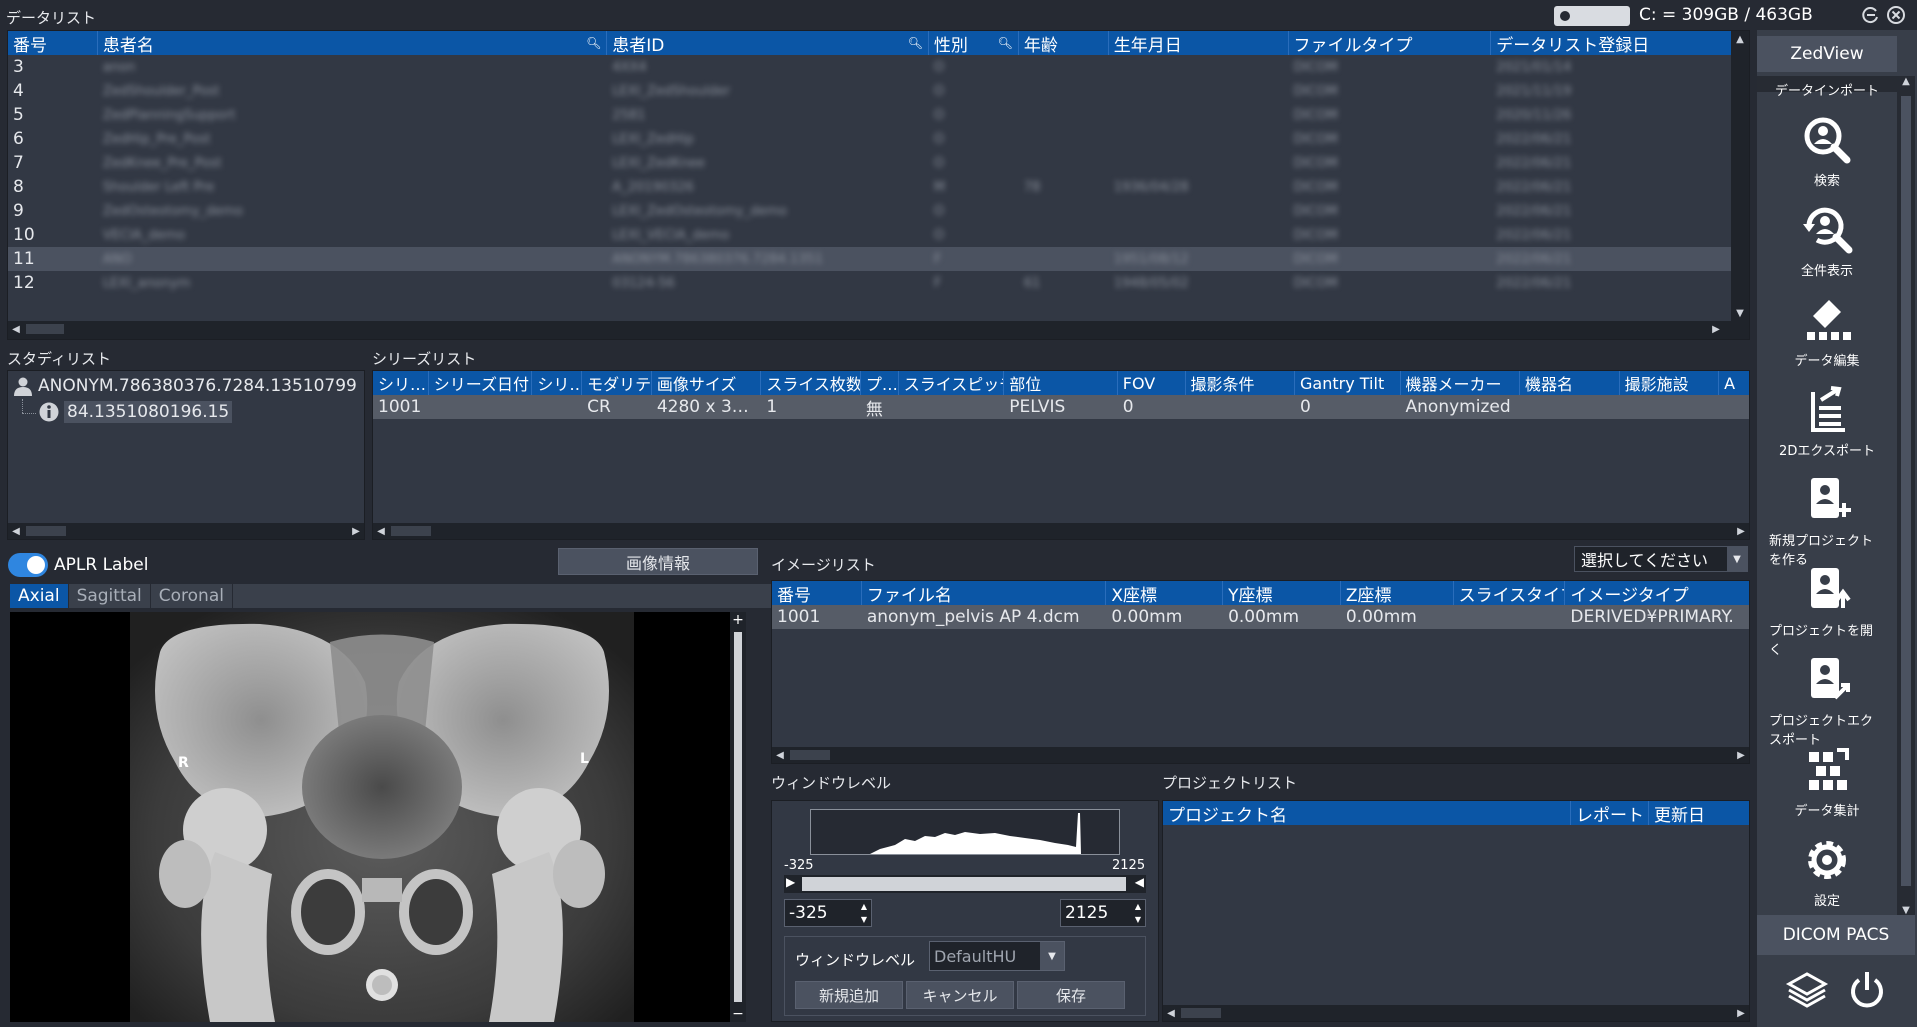  Describe the element at coordinates (1071, 995) in the screenshot. I see `save-button: 保存` at that location.